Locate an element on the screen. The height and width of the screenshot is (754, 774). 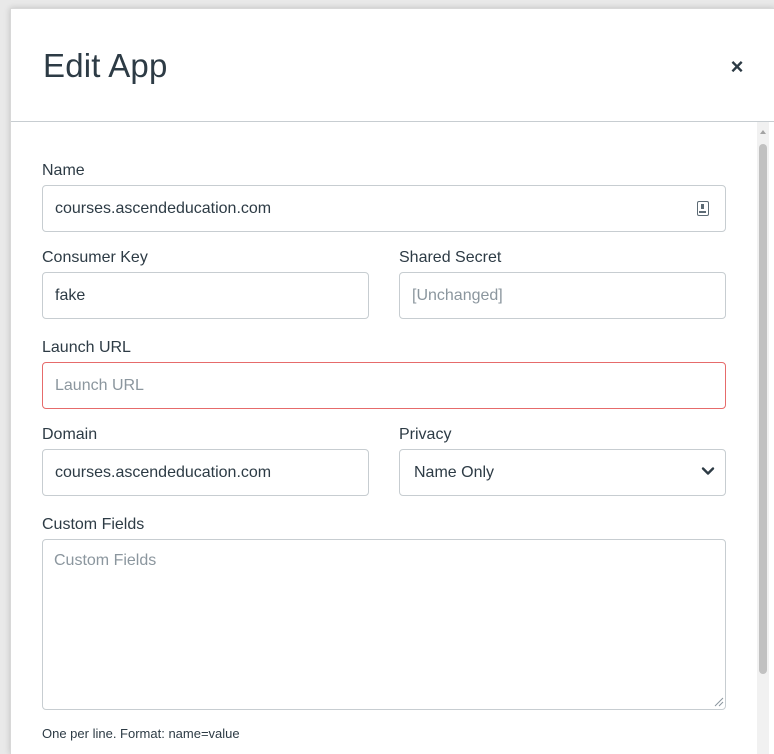
name-label: Name is located at coordinates (63, 170).